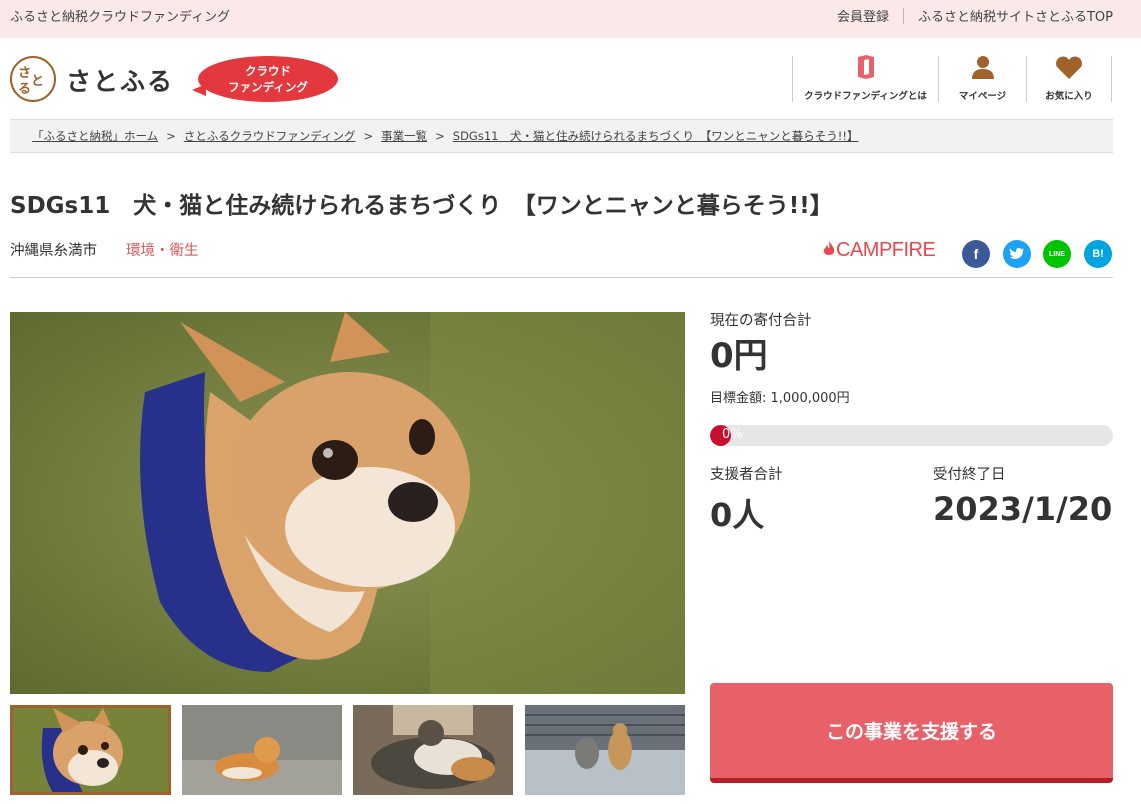 This screenshot has height=804, width=1141. I want to click on progress-percent: 0%, so click(732, 434).